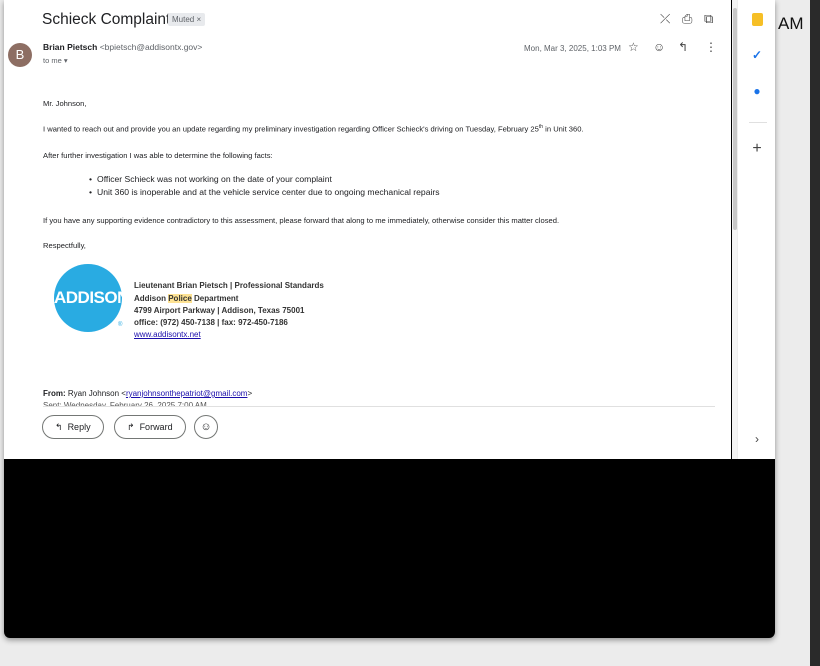 This screenshot has width=820, height=666. Describe the element at coordinates (106, 19) in the screenshot. I see `email-subject: Schieck Complaint` at that location.